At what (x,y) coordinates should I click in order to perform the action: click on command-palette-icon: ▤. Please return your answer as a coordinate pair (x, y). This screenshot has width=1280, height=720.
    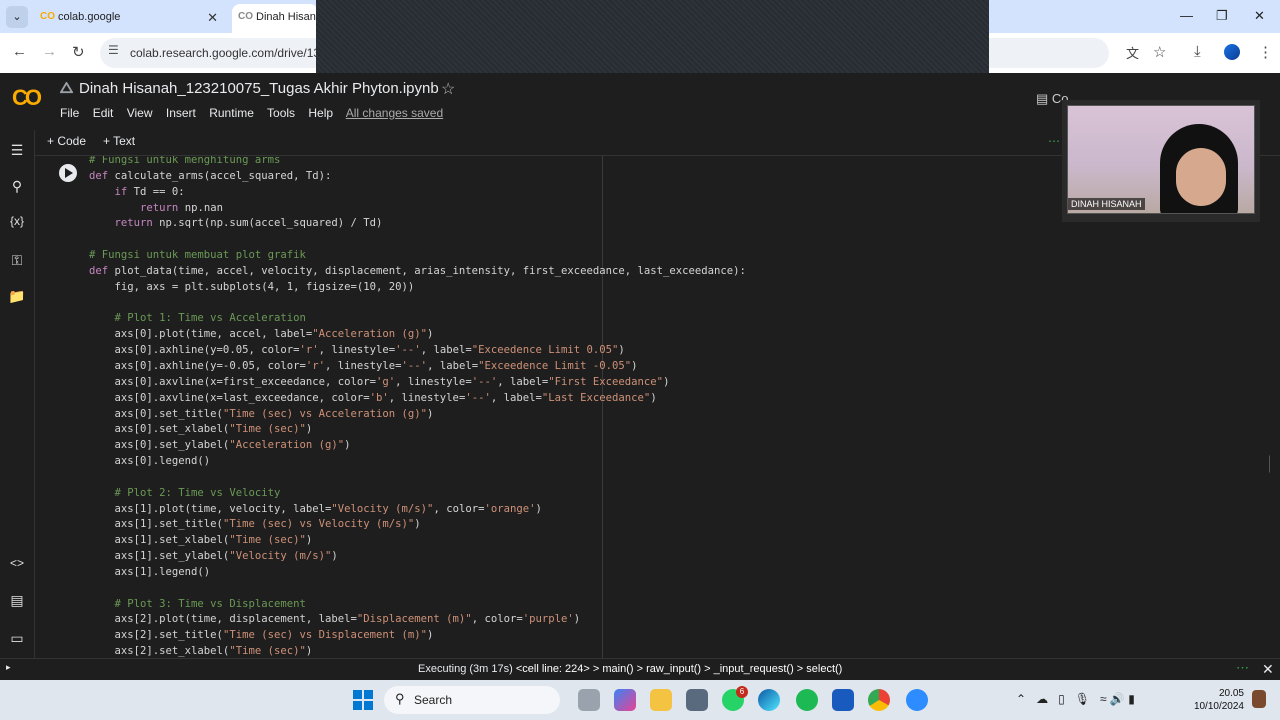
    Looking at the image, I should click on (17, 600).